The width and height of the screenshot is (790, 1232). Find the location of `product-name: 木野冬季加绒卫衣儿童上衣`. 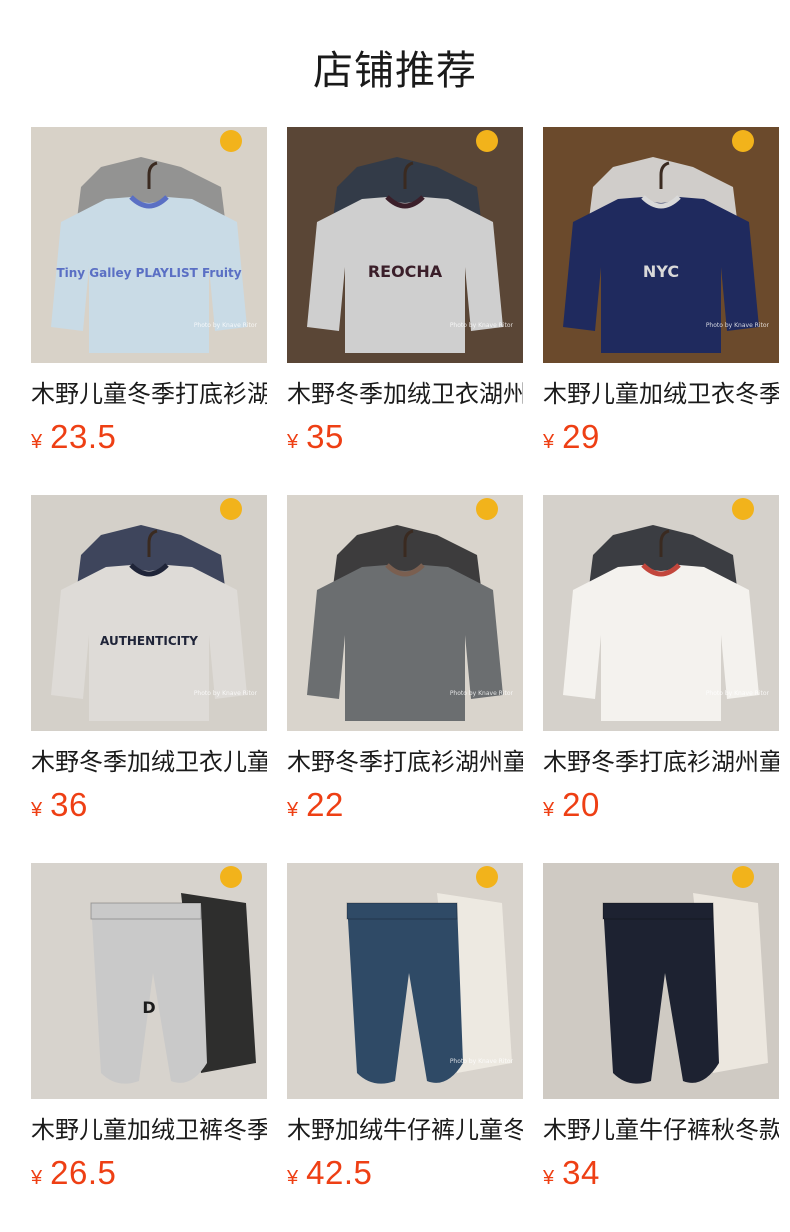

product-name: 木野冬季加绒卫衣儿童上衣 is located at coordinates (149, 762).